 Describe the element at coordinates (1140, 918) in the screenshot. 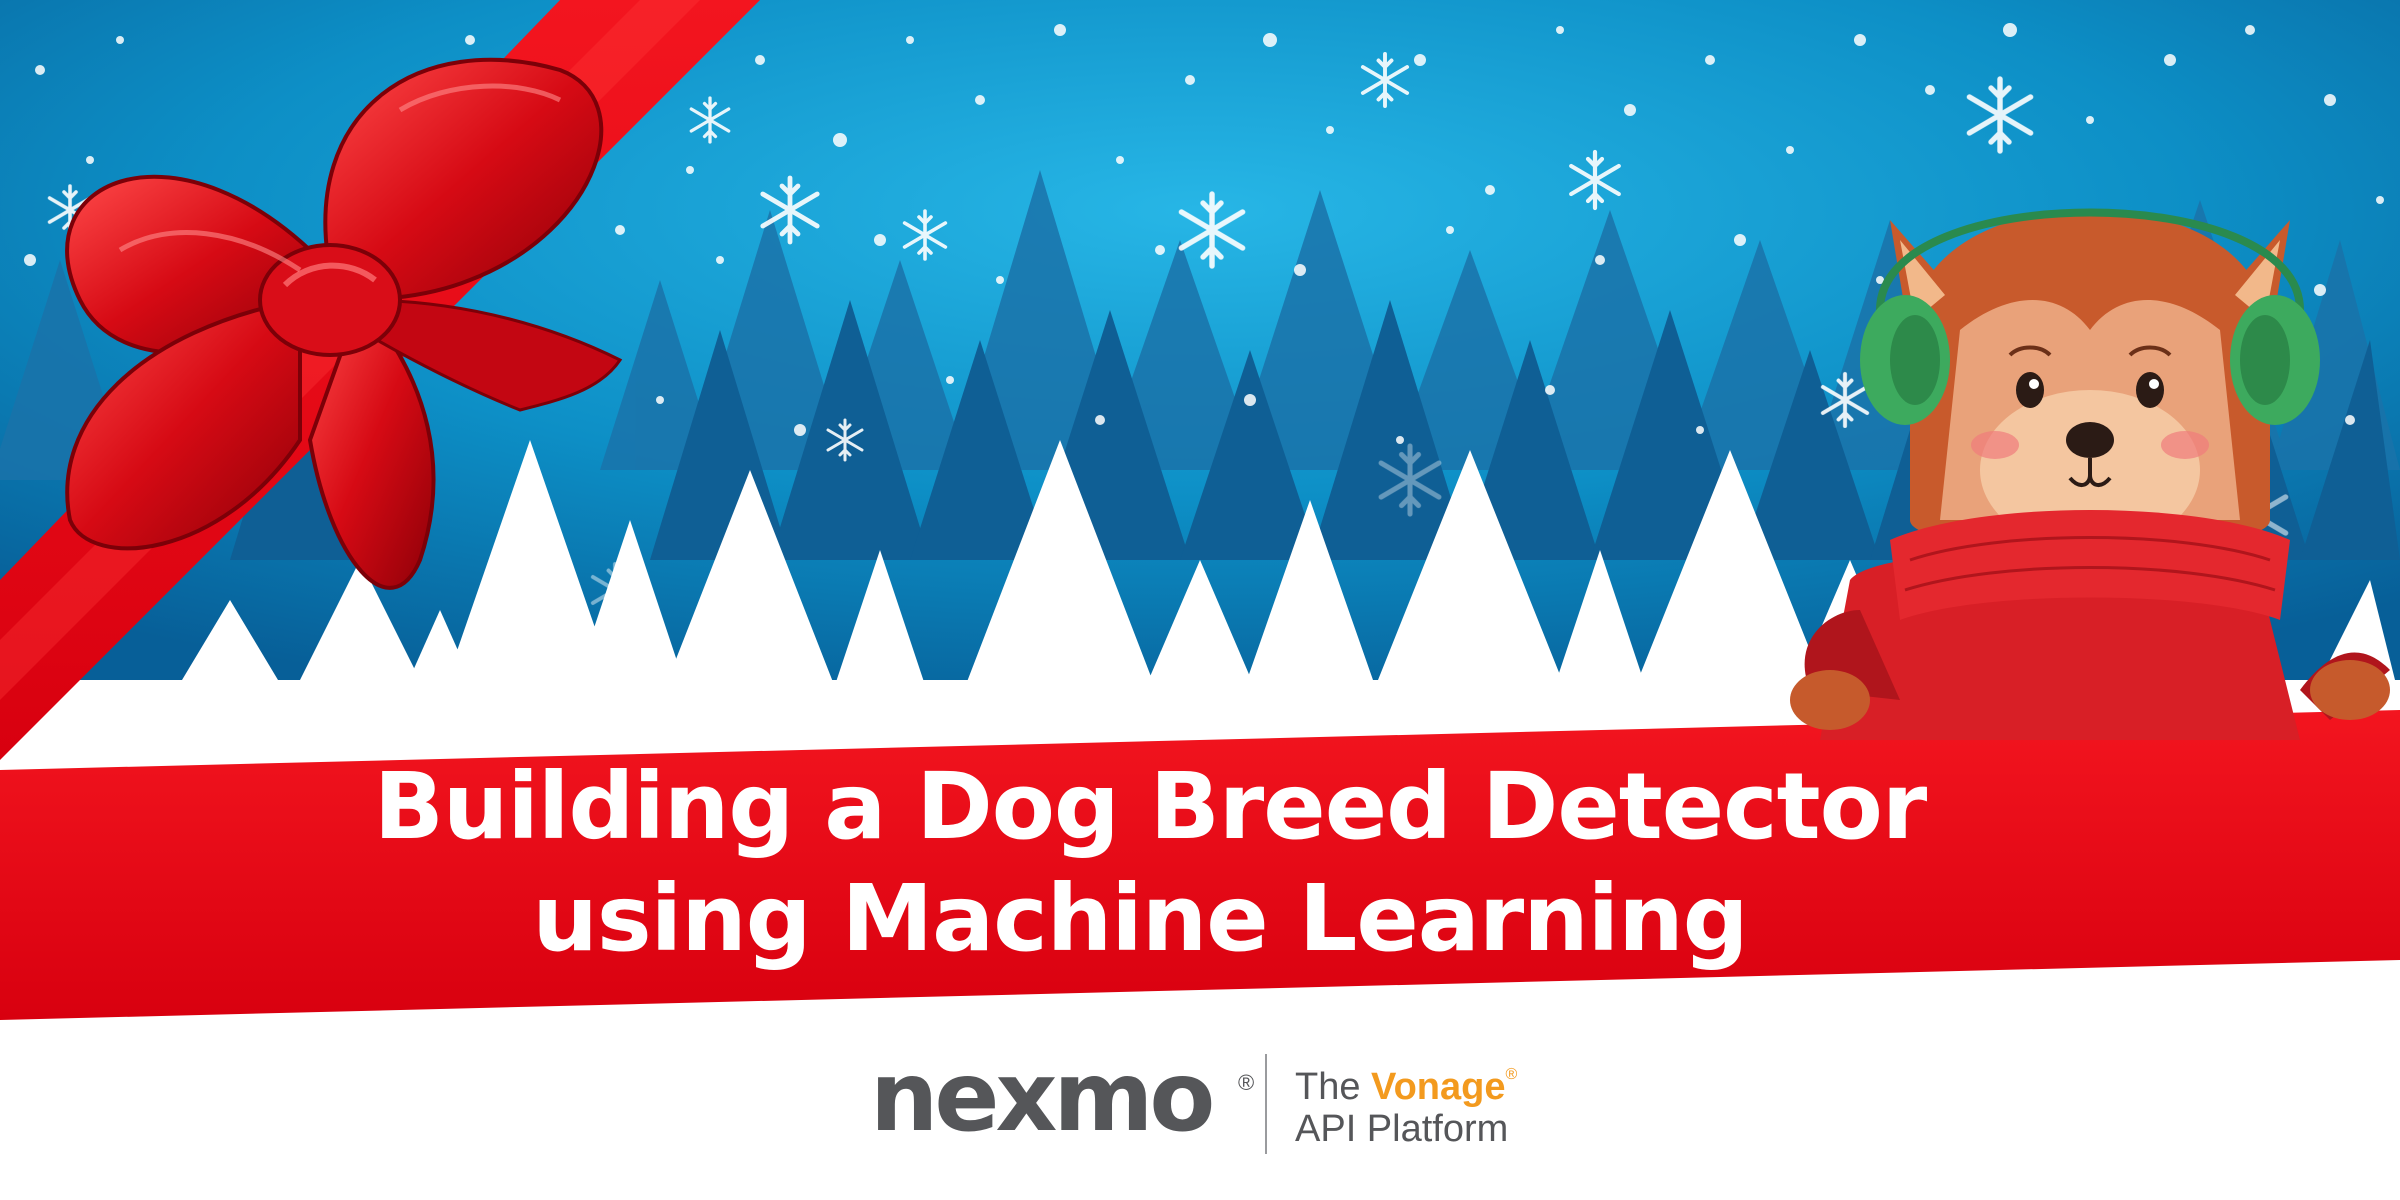

I see `title-line-2: using Machine Learning` at that location.